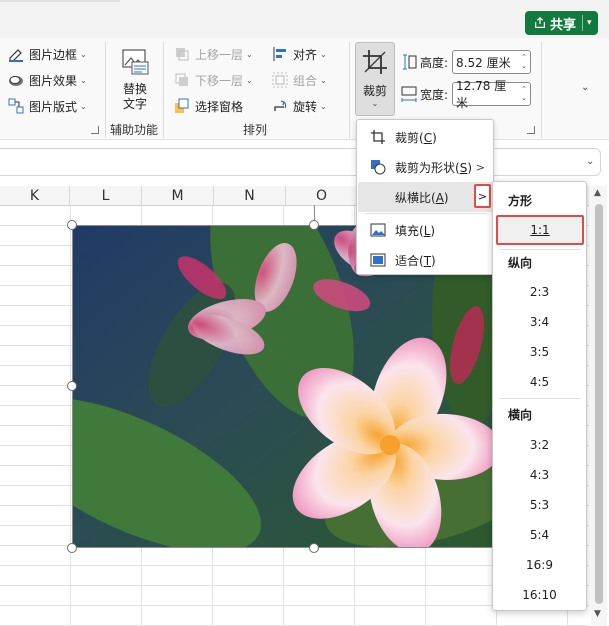  What do you see at coordinates (35, 196) in the screenshot?
I see `column-header-k: K` at bounding box center [35, 196].